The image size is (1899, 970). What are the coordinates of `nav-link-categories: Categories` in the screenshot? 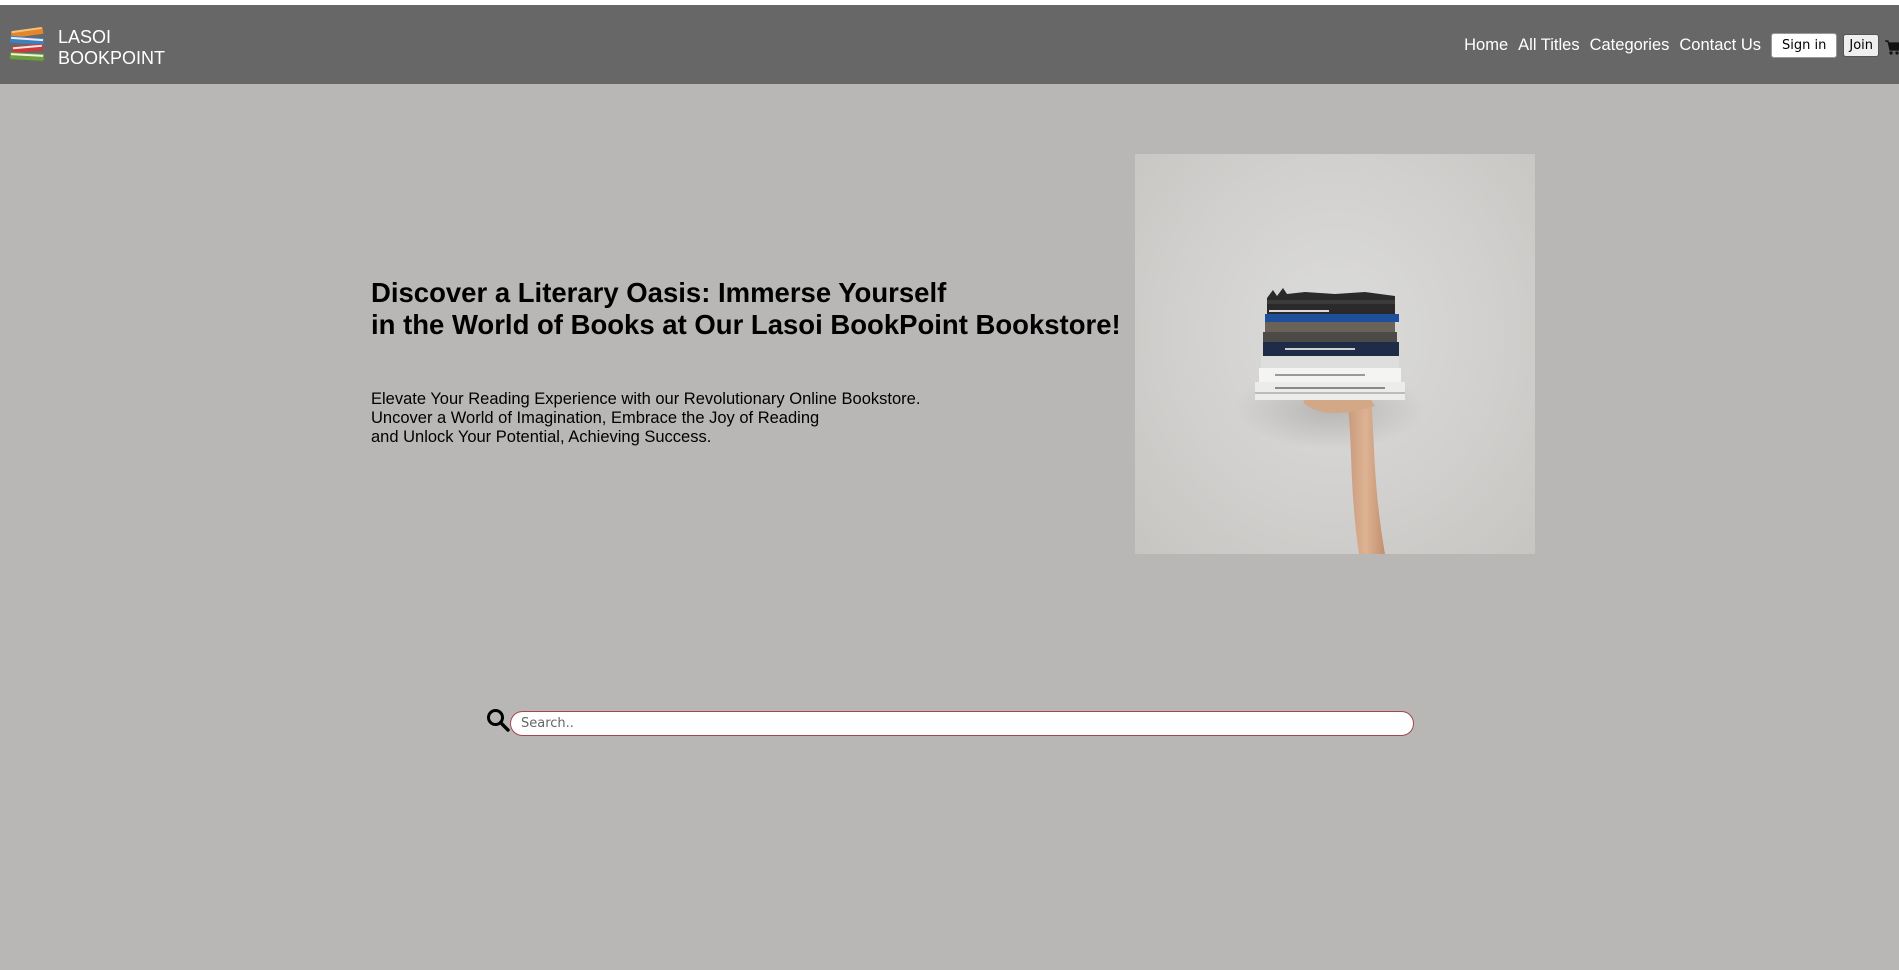 It's located at (1630, 45).